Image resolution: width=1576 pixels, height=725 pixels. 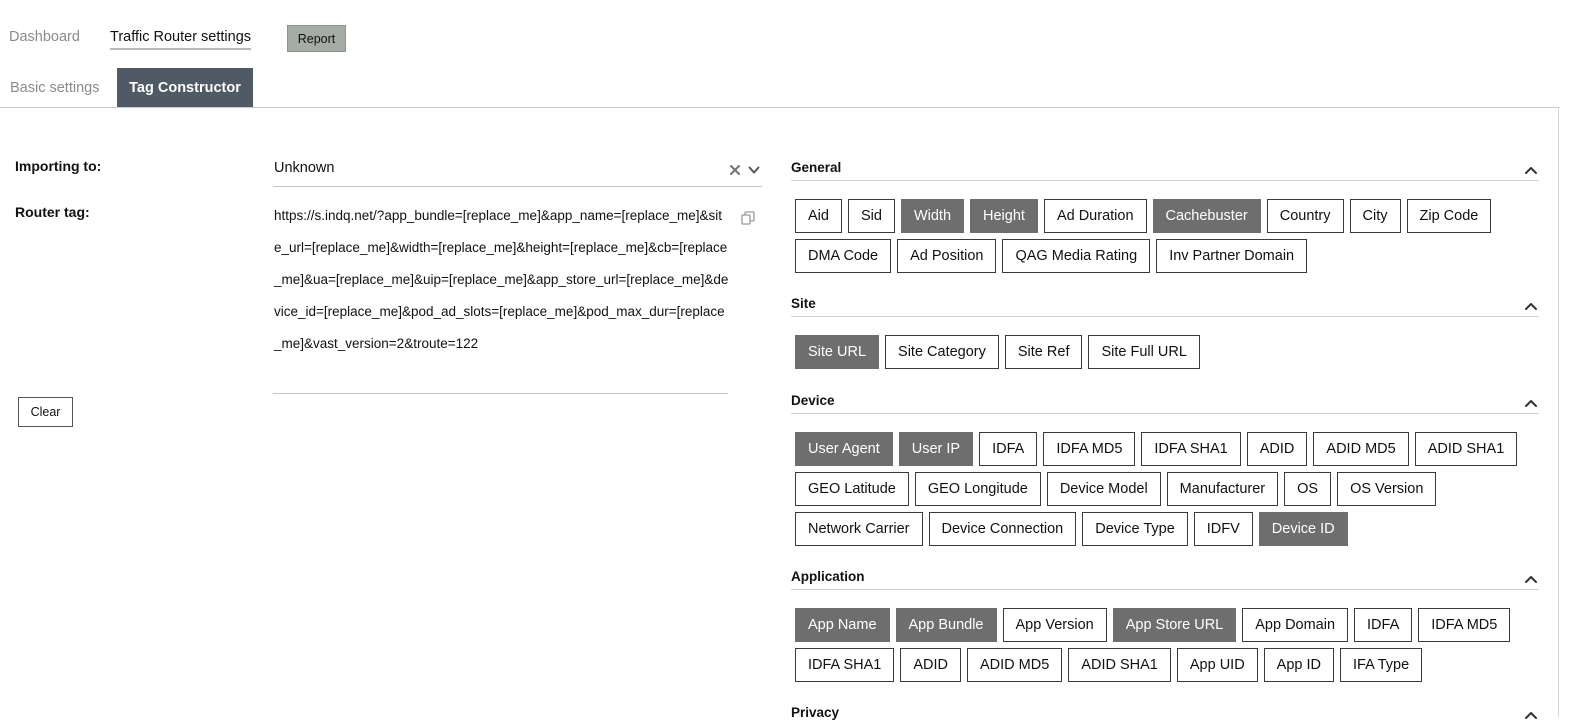 I want to click on importing-select: Unknown, so click(x=304, y=168).